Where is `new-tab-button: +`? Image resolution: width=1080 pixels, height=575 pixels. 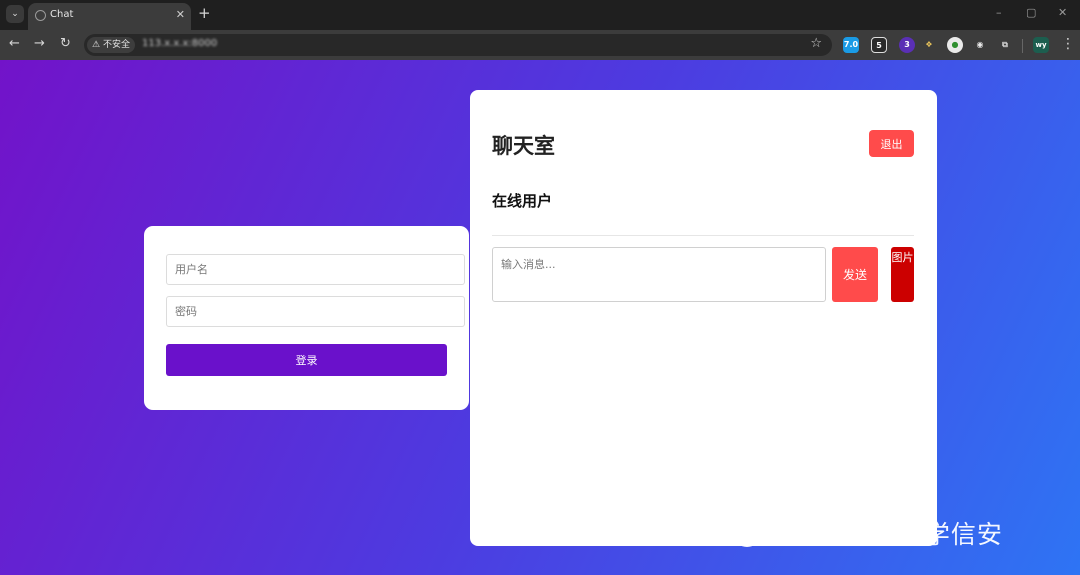 new-tab-button: + is located at coordinates (204, 13).